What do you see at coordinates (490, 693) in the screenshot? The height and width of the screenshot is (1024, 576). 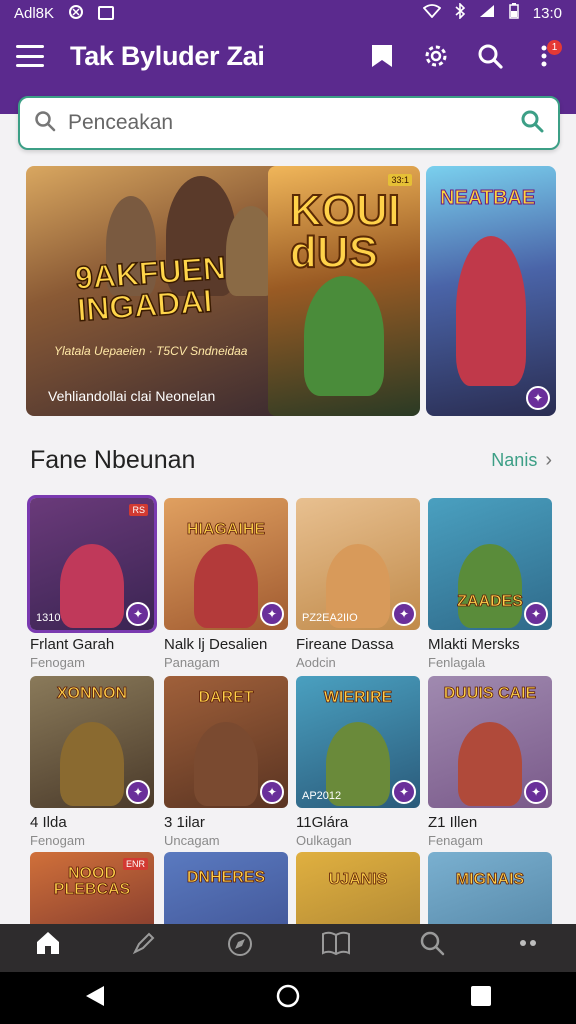 I see `game-logo-text: DUUIS CAIE` at bounding box center [490, 693].